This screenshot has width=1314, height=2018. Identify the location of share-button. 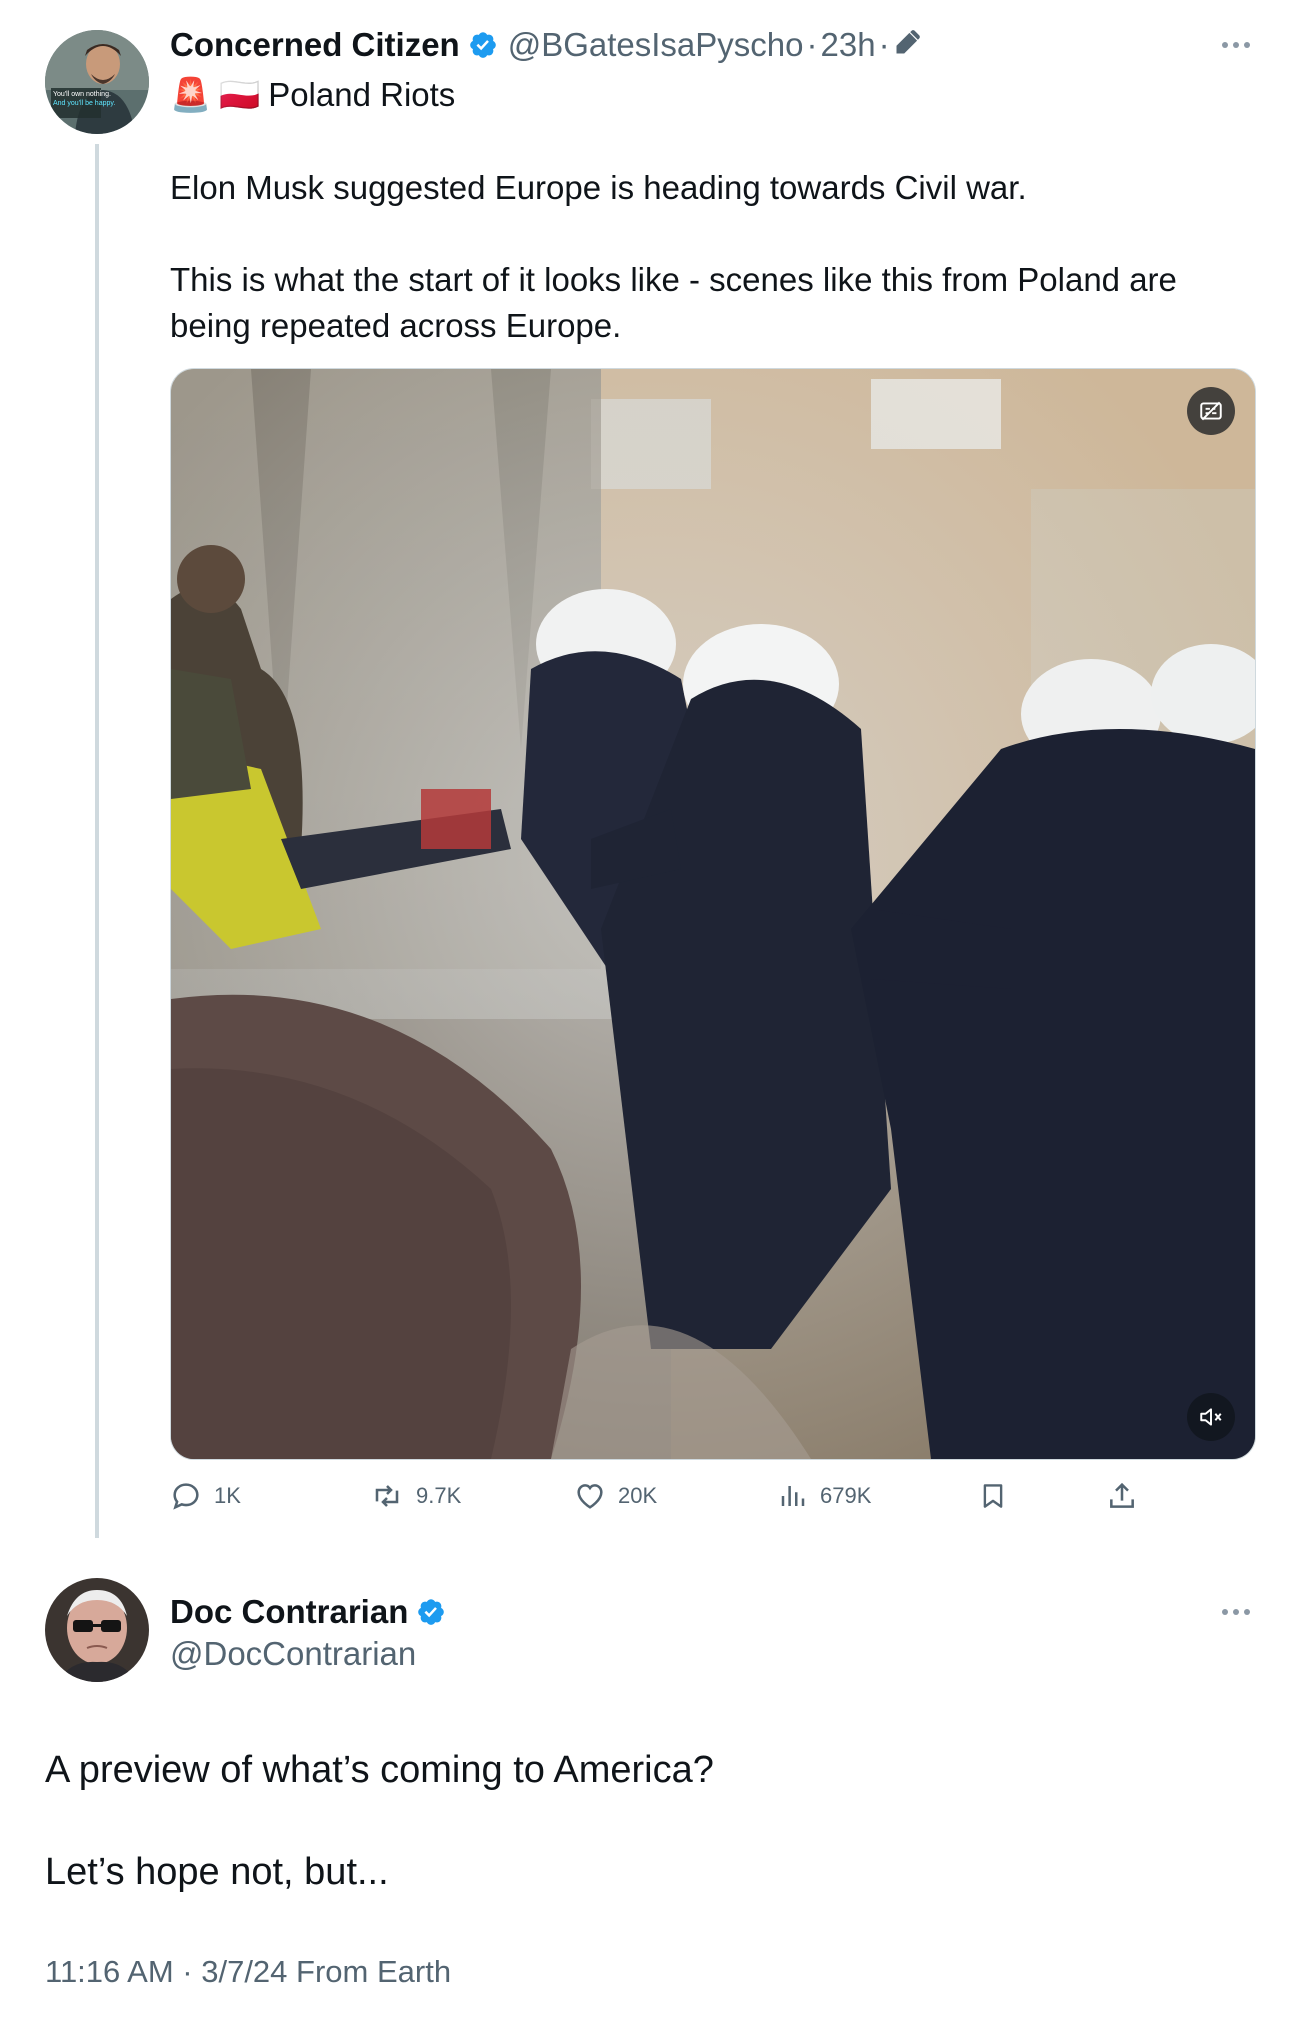
(1122, 1496).